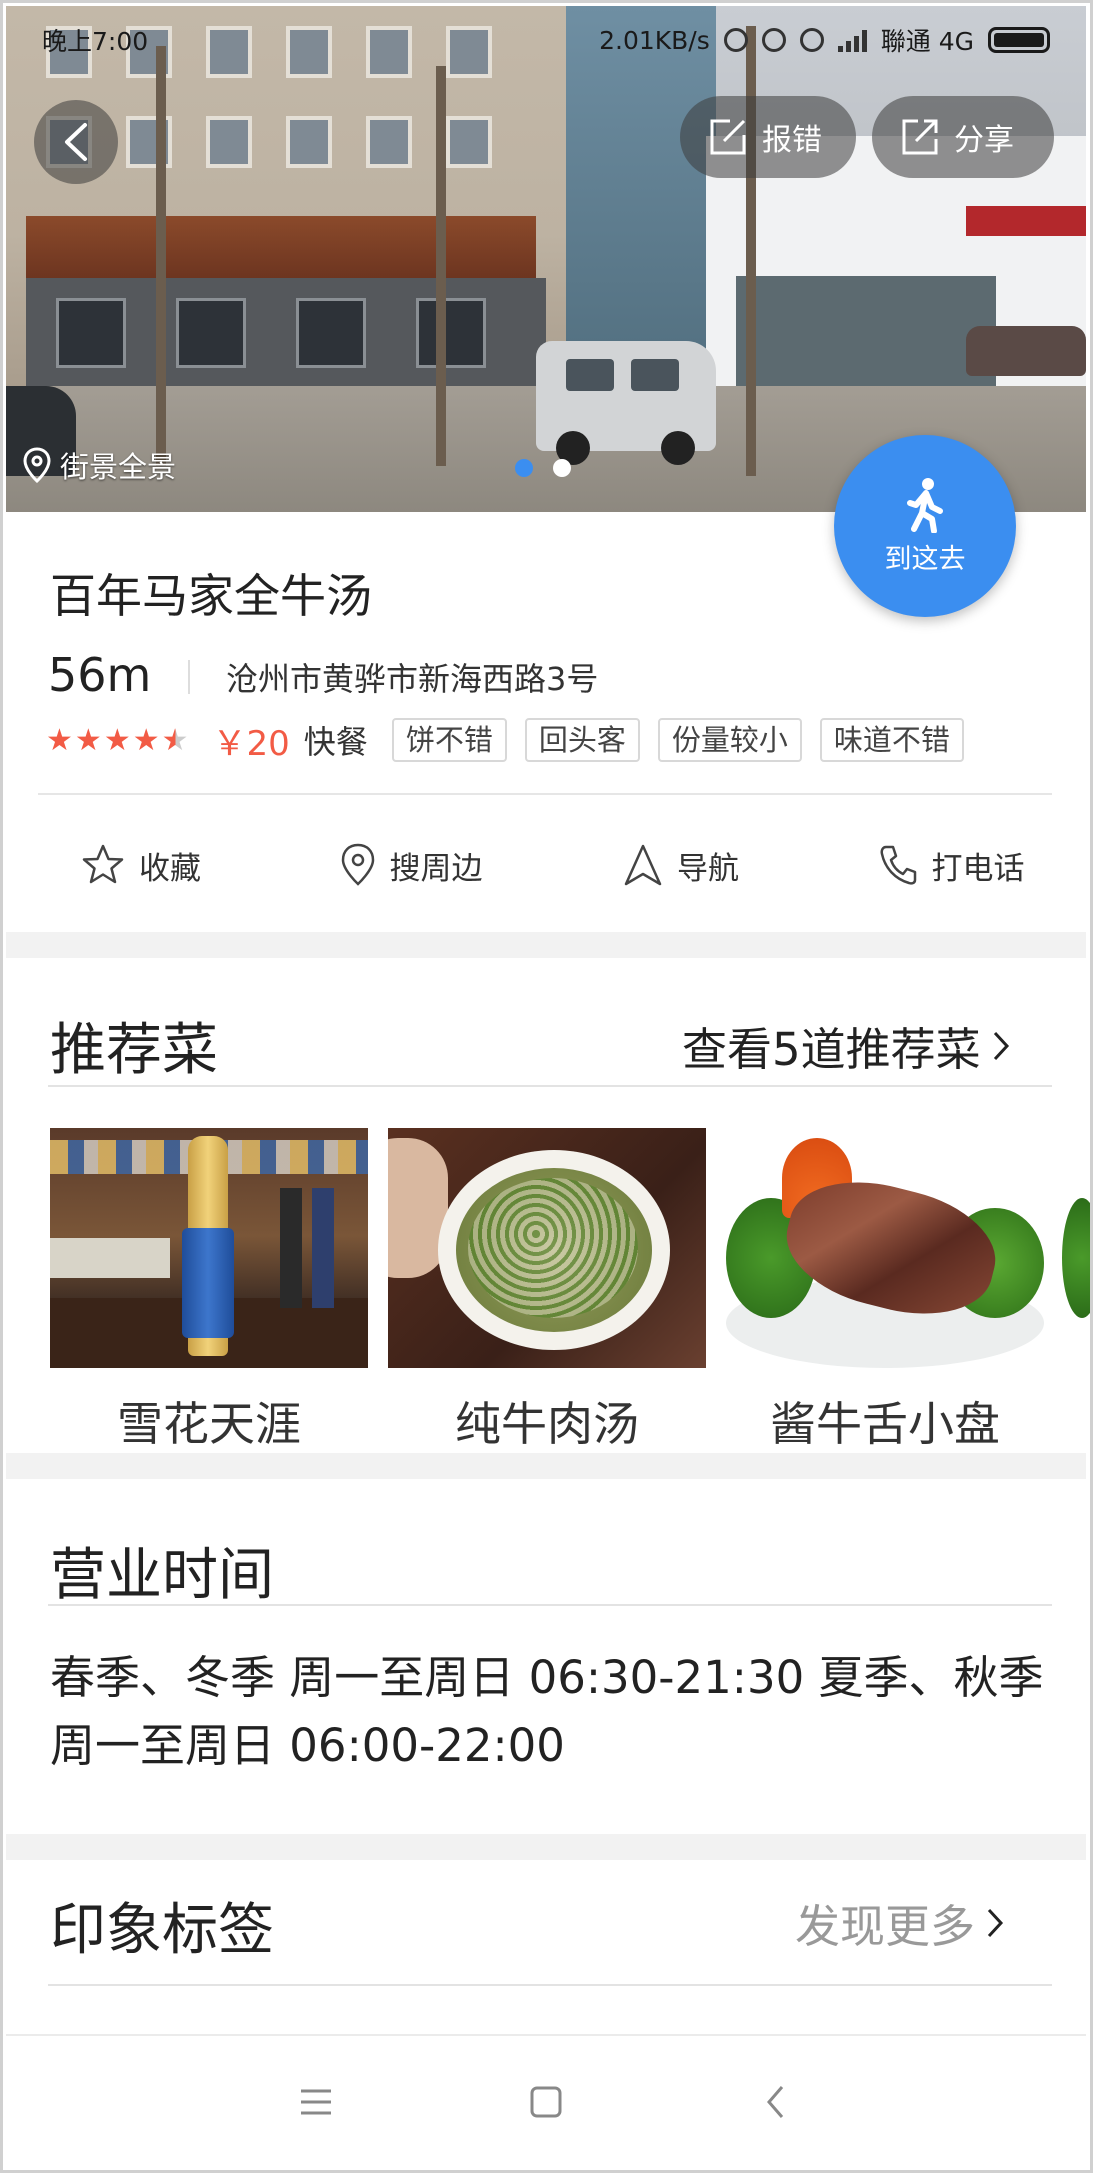 The width and height of the screenshot is (1093, 2173). Describe the element at coordinates (95, 41) in the screenshot. I see `status-time: 晚上7:00` at that location.